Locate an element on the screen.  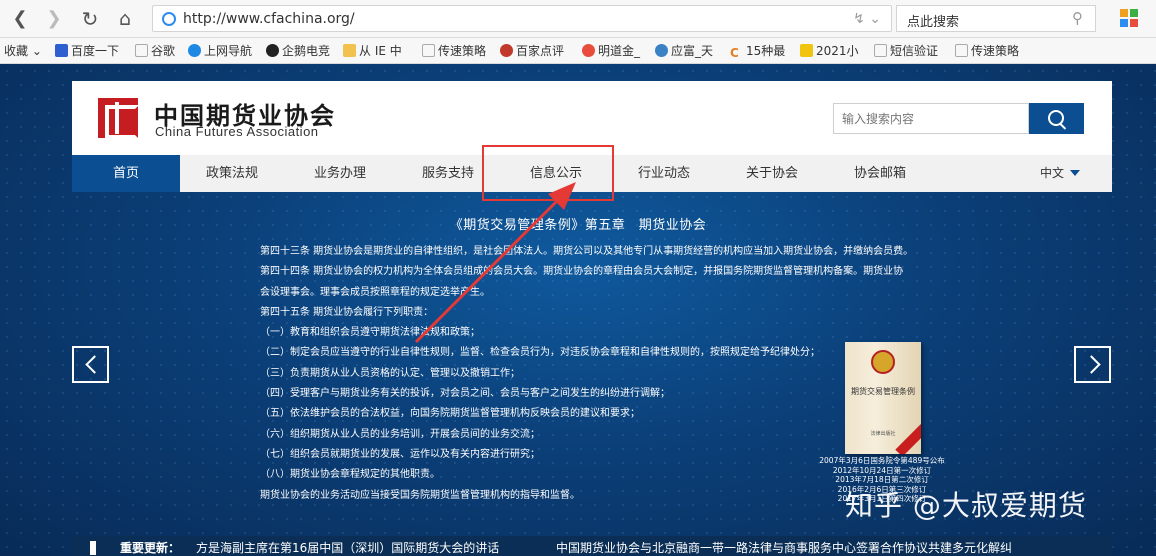
caret-down-icon is located at coordinates (1075, 173).